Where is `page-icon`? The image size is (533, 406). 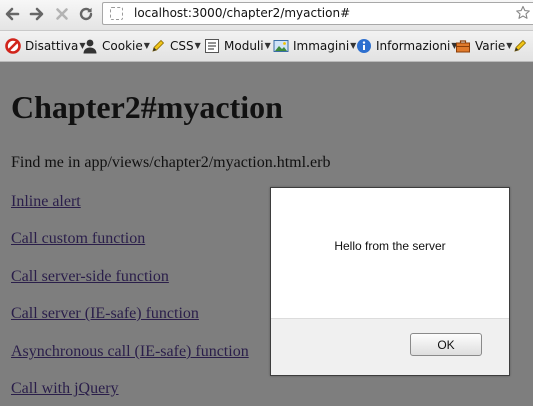 page-icon is located at coordinates (116, 13).